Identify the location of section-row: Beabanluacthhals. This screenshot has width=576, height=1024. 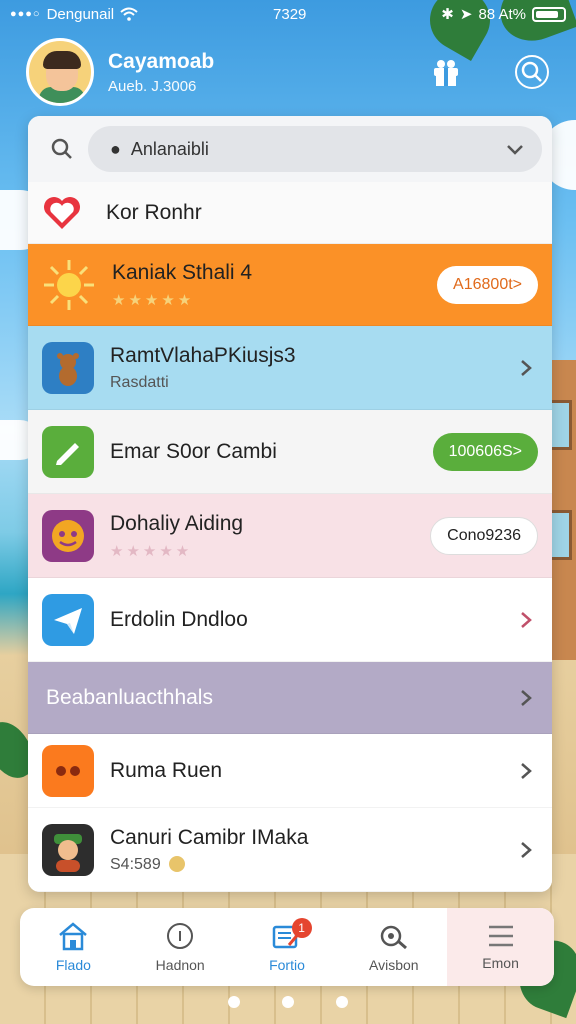
(290, 698).